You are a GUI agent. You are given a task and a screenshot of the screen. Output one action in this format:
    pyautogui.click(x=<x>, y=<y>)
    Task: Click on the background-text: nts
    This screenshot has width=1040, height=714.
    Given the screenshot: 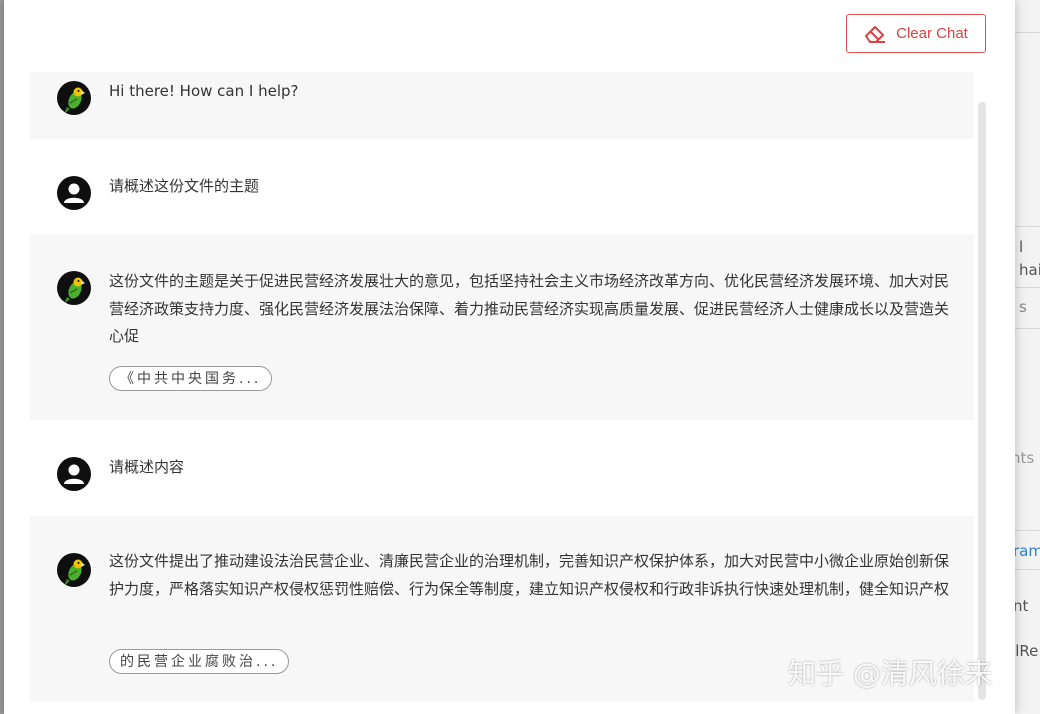 What is the action you would take?
    pyautogui.click(x=1025, y=458)
    